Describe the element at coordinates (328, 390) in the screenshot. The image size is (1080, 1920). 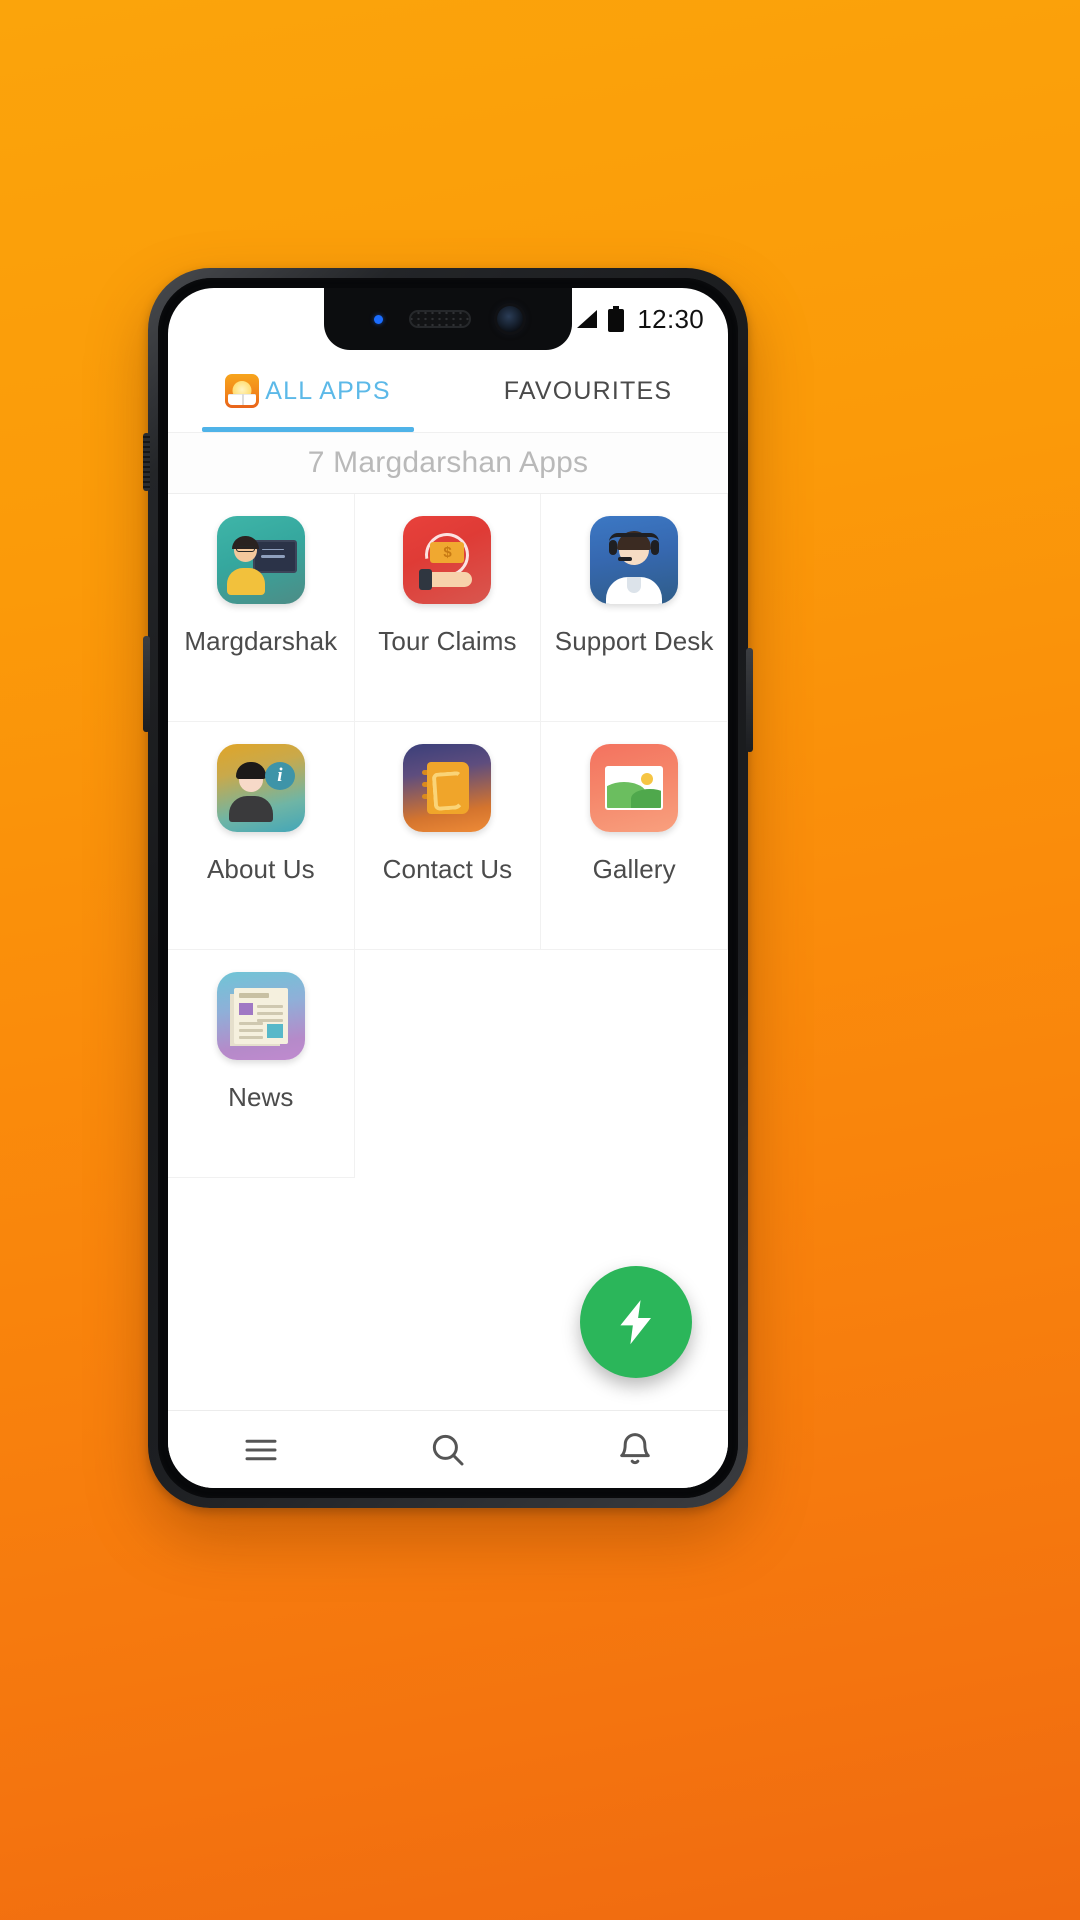
I see `tab-all-apps-label: ALL APPS` at that location.